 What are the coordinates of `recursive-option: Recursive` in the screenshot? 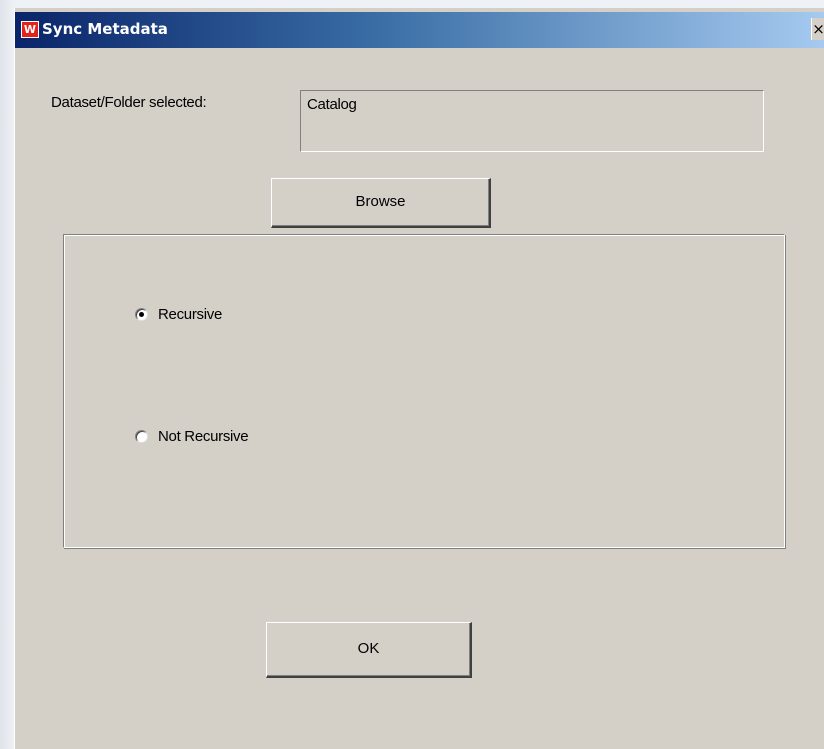 It's located at (178, 314).